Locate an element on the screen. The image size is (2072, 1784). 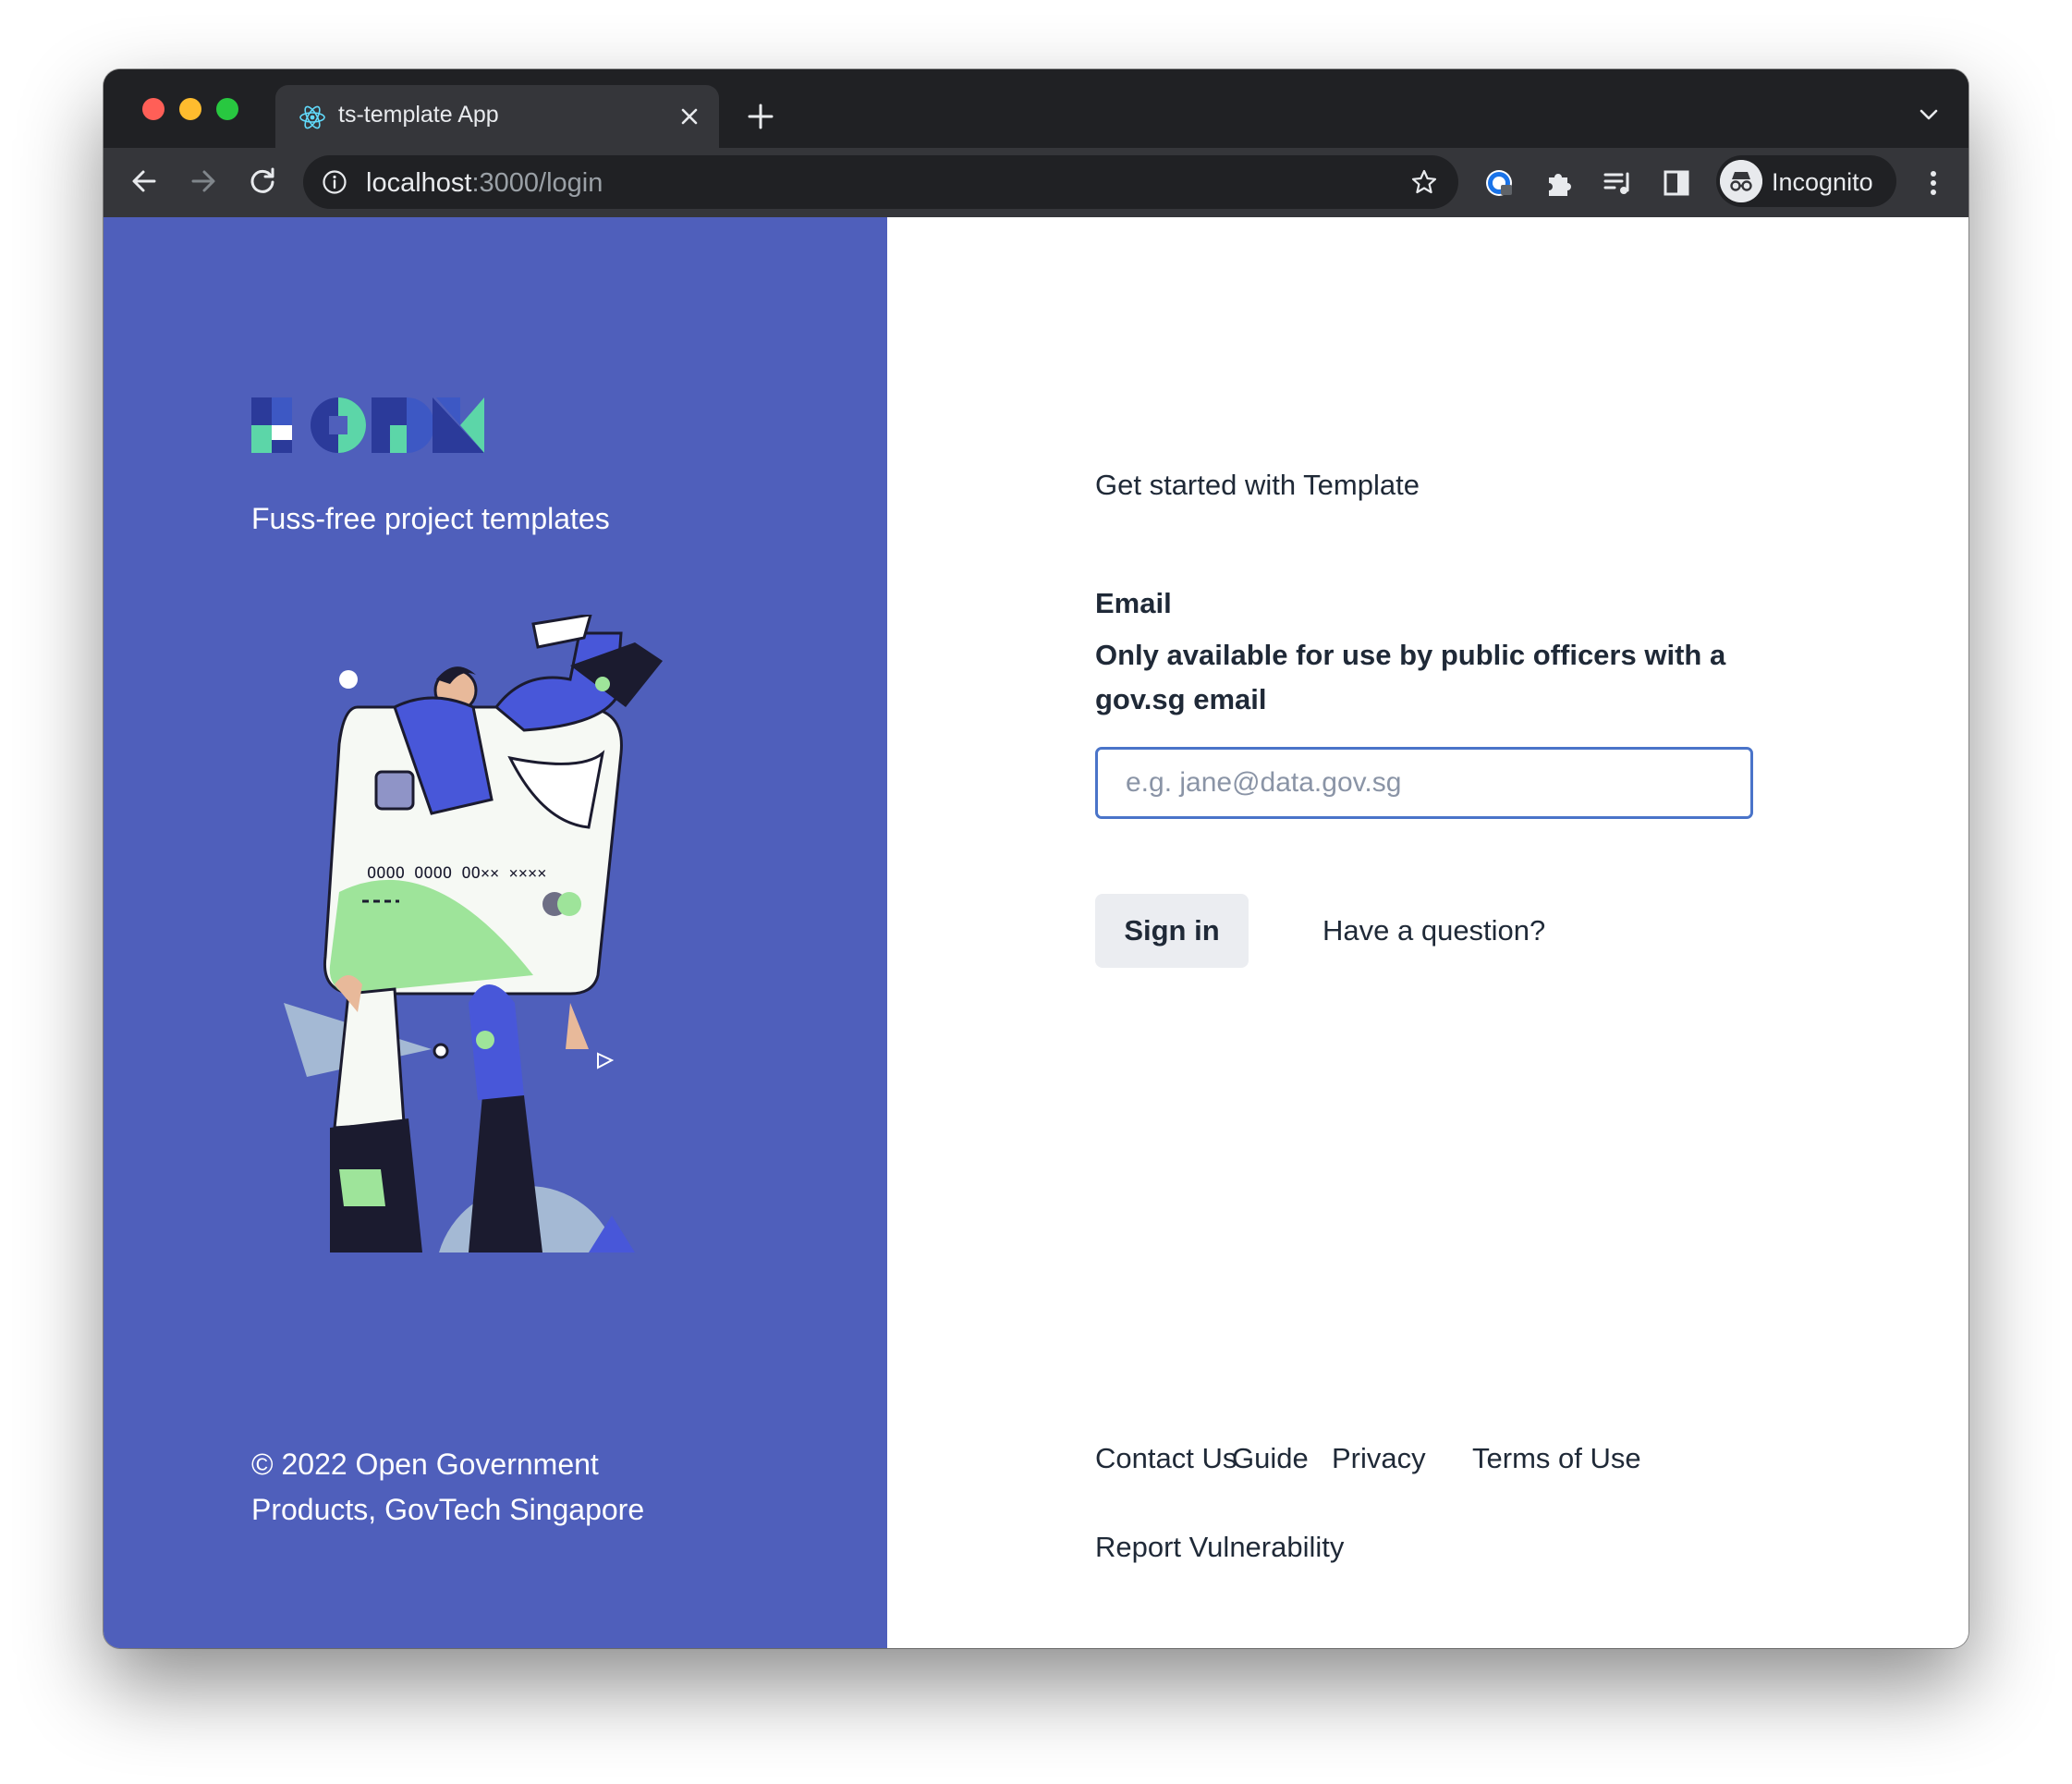
page-heading: Get started with Template is located at coordinates (1257, 485).